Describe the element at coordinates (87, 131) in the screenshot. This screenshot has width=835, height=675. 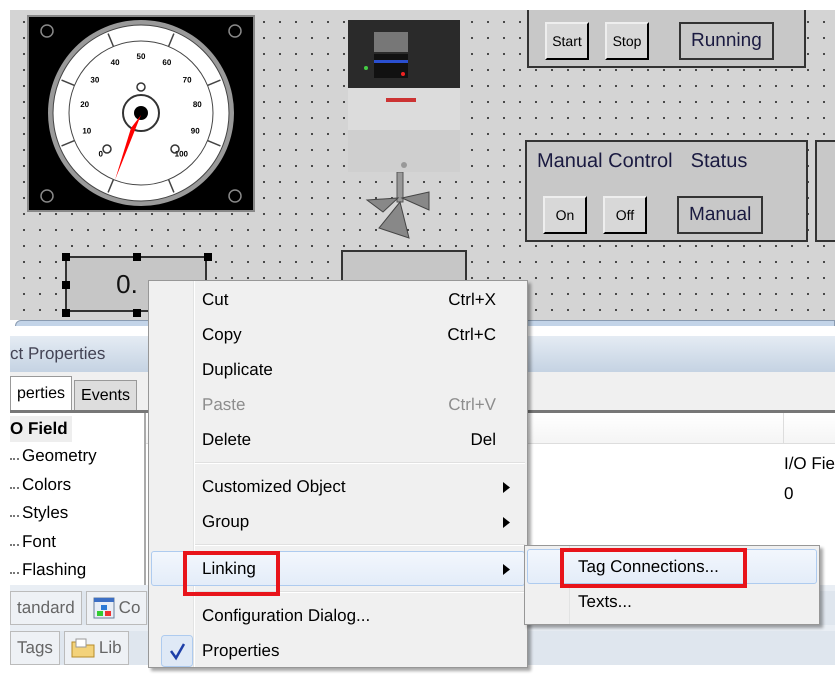
I see `scale-label: 10` at that location.